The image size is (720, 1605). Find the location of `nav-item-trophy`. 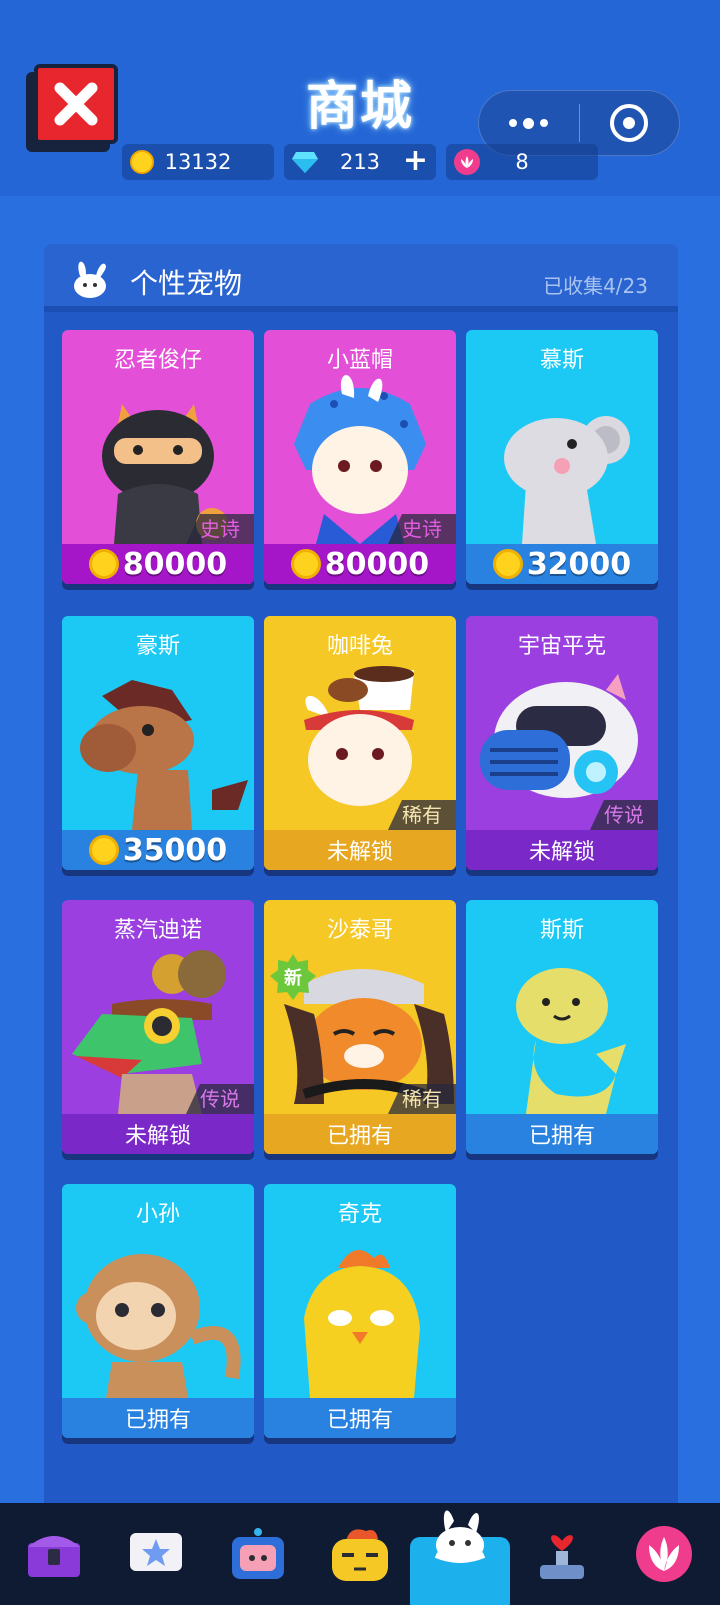

nav-item-trophy is located at coordinates (562, 1554).